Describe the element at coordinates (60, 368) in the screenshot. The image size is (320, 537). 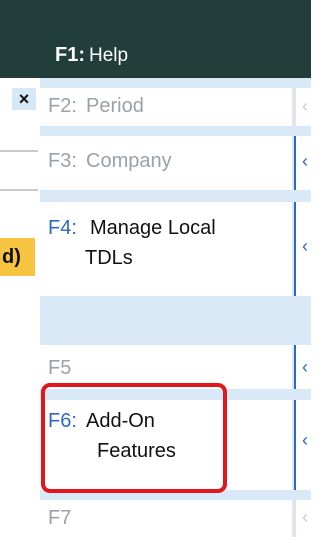
I see `f5-key: F5` at that location.